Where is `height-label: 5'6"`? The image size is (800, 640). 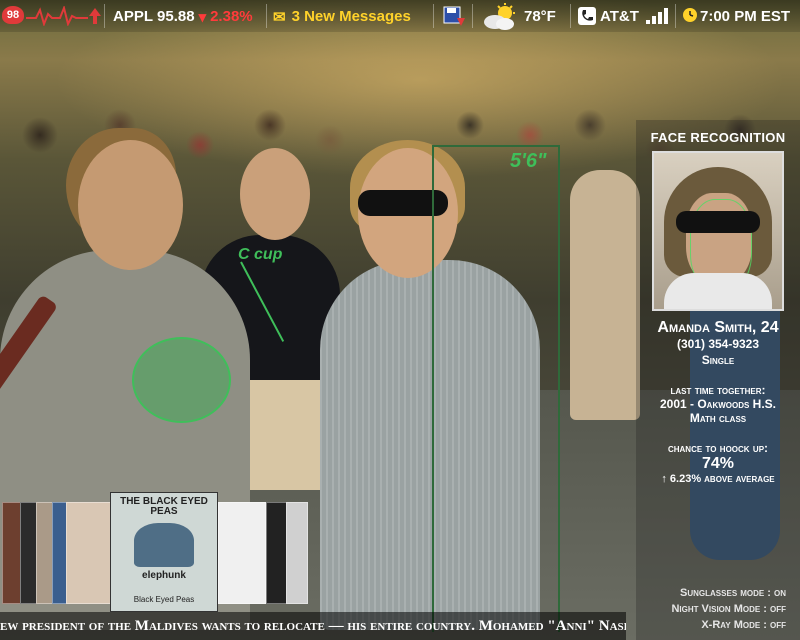 height-label: 5'6" is located at coordinates (528, 161).